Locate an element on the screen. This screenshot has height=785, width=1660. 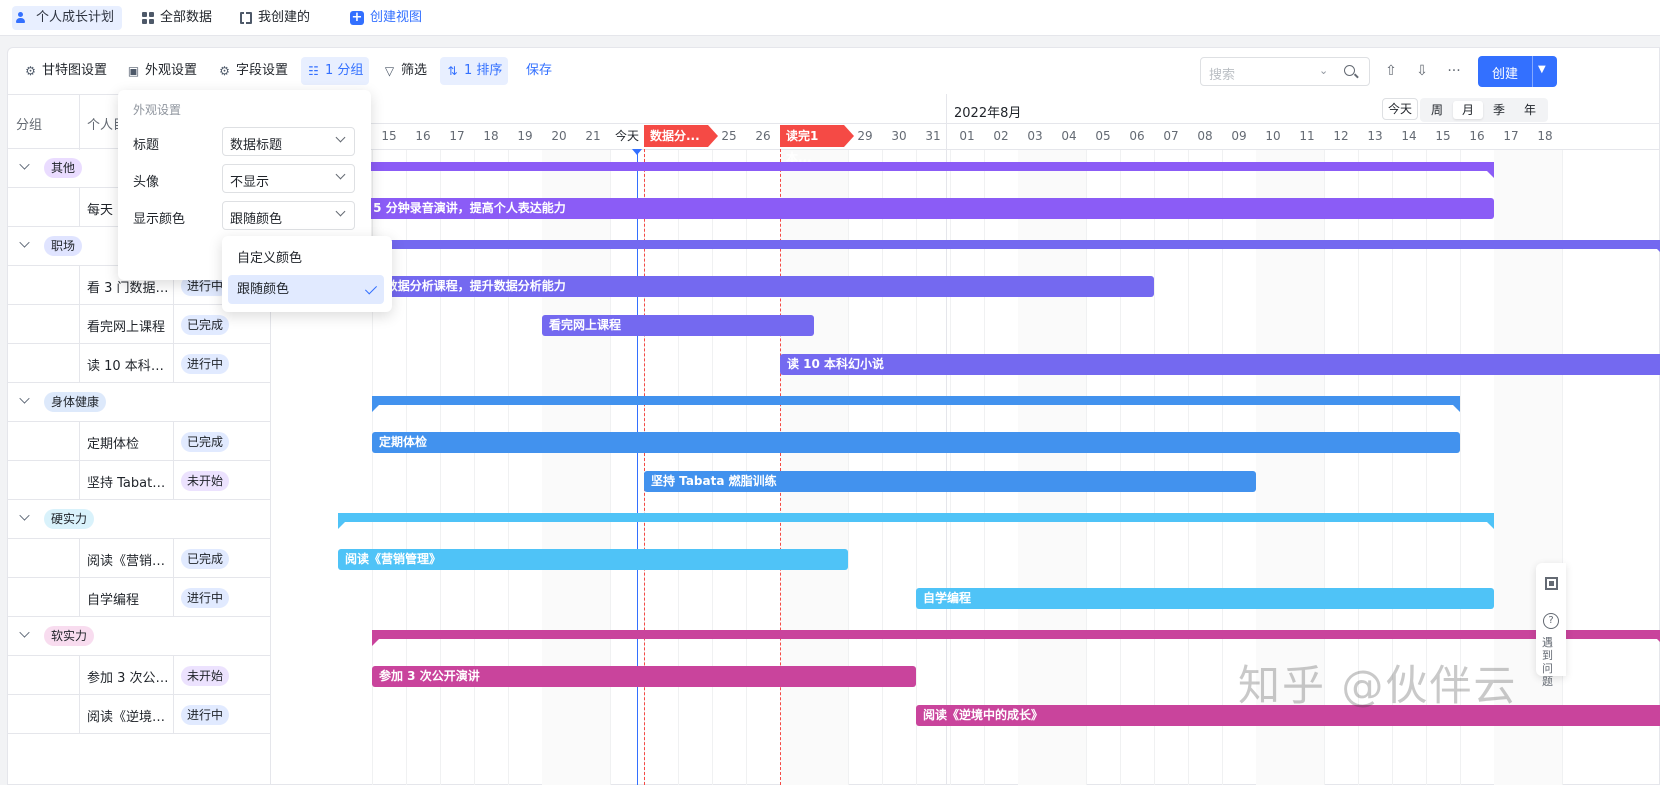
table-row: 阅读《逆境中的成长》进行中 is located at coordinates (139, 714).